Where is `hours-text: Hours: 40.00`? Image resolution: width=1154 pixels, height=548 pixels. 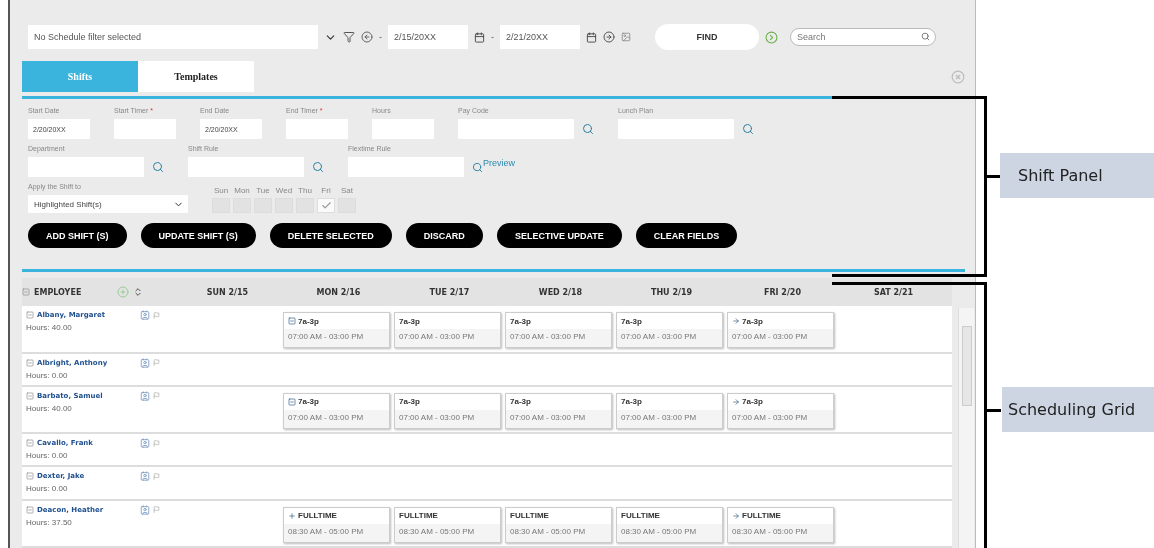
hours-text: Hours: 40.00 is located at coordinates (49, 328).